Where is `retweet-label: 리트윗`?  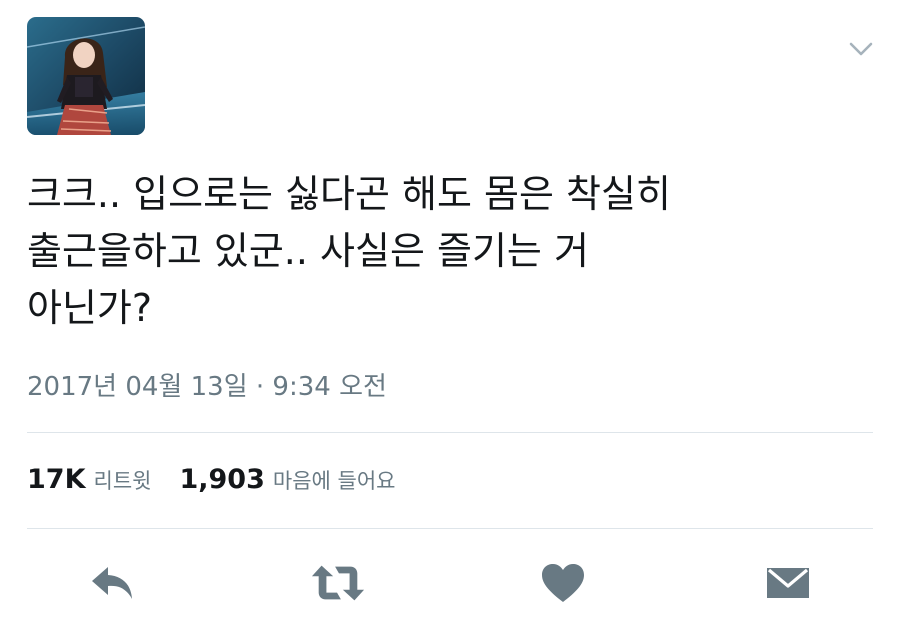
retweet-label: 리트윗 is located at coordinates (123, 480).